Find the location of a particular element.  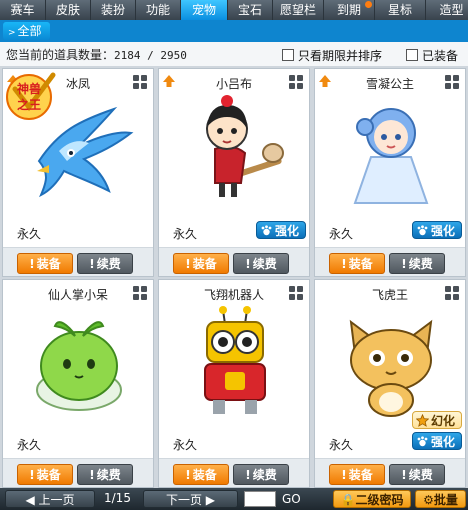

tab-label: 到期 is located at coordinates (348, 10).